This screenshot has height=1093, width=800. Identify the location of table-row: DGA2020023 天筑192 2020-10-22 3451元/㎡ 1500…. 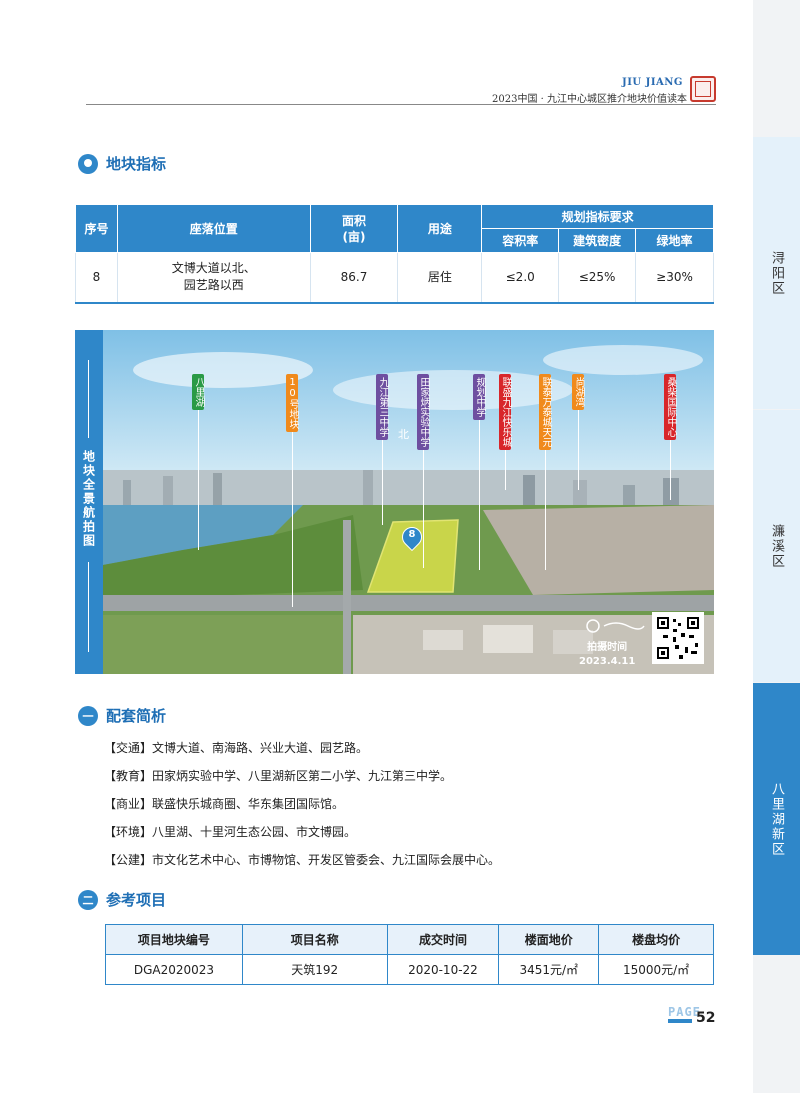
(409, 969).